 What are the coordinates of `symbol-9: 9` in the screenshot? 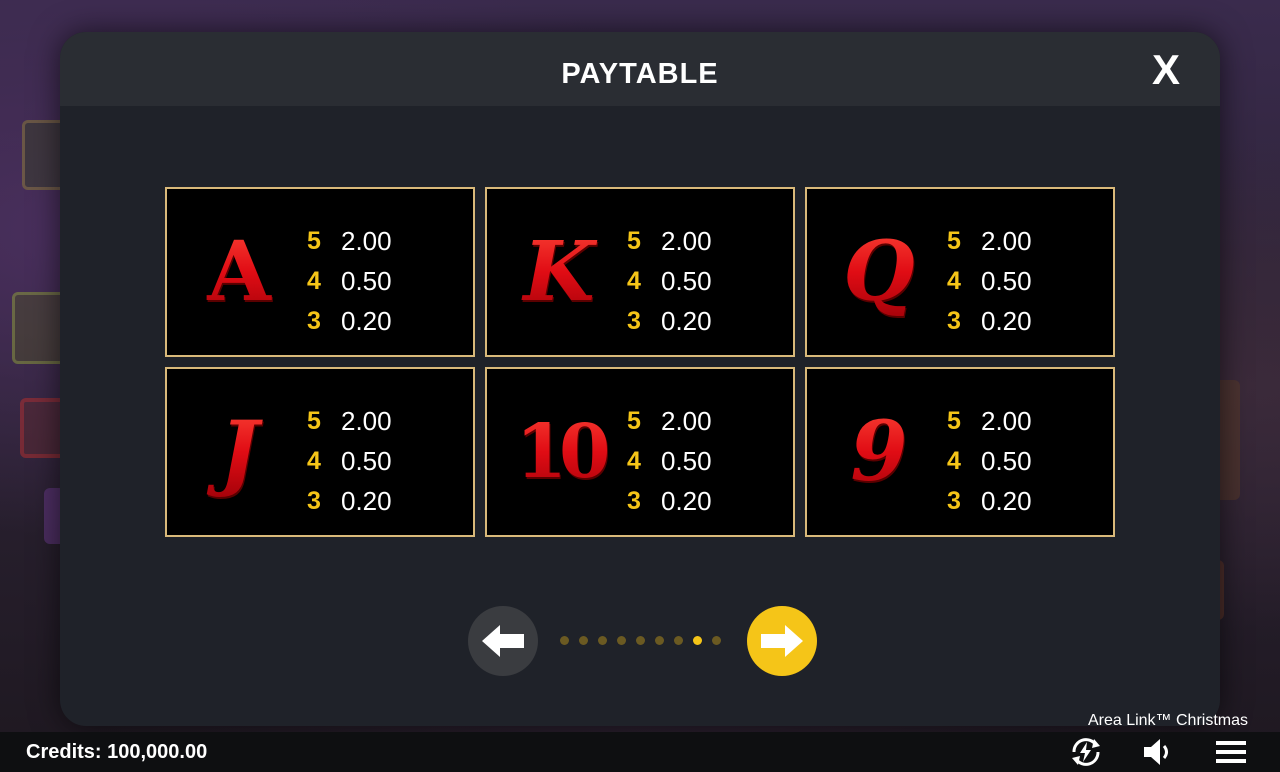 It's located at (879, 452).